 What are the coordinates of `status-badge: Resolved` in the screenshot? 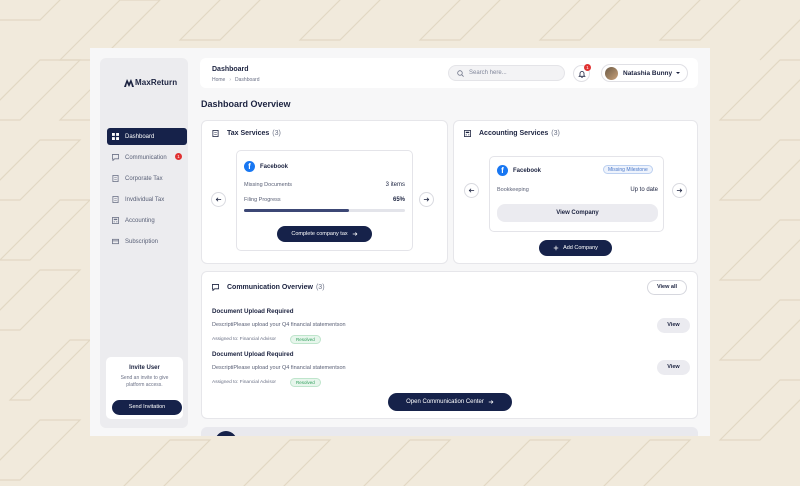 It's located at (305, 382).